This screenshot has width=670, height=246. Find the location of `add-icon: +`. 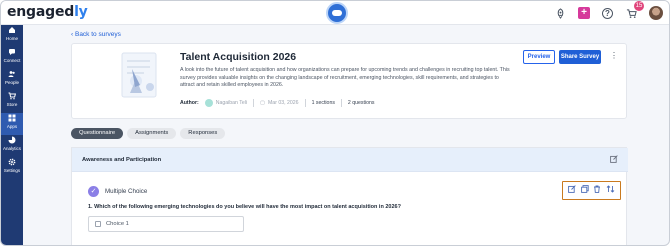

add-icon: + is located at coordinates (584, 13).